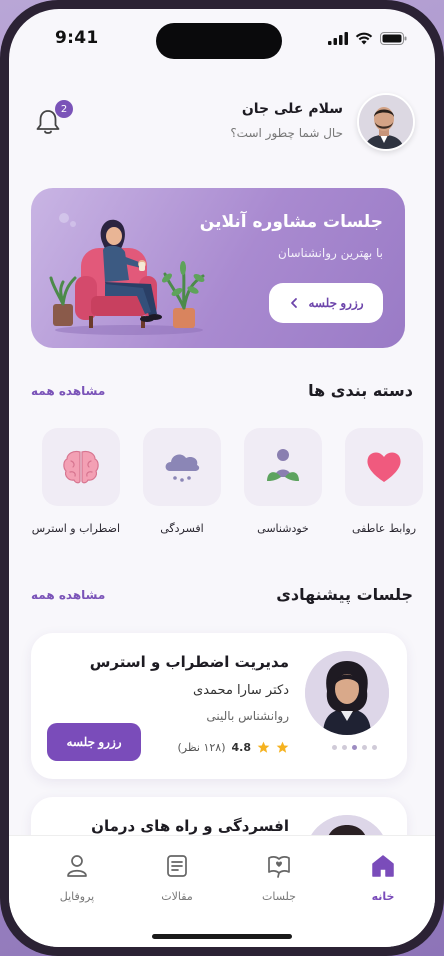  What do you see at coordinates (127, 274) in the screenshot?
I see `woman-armchair-illustration` at bounding box center [127, 274].